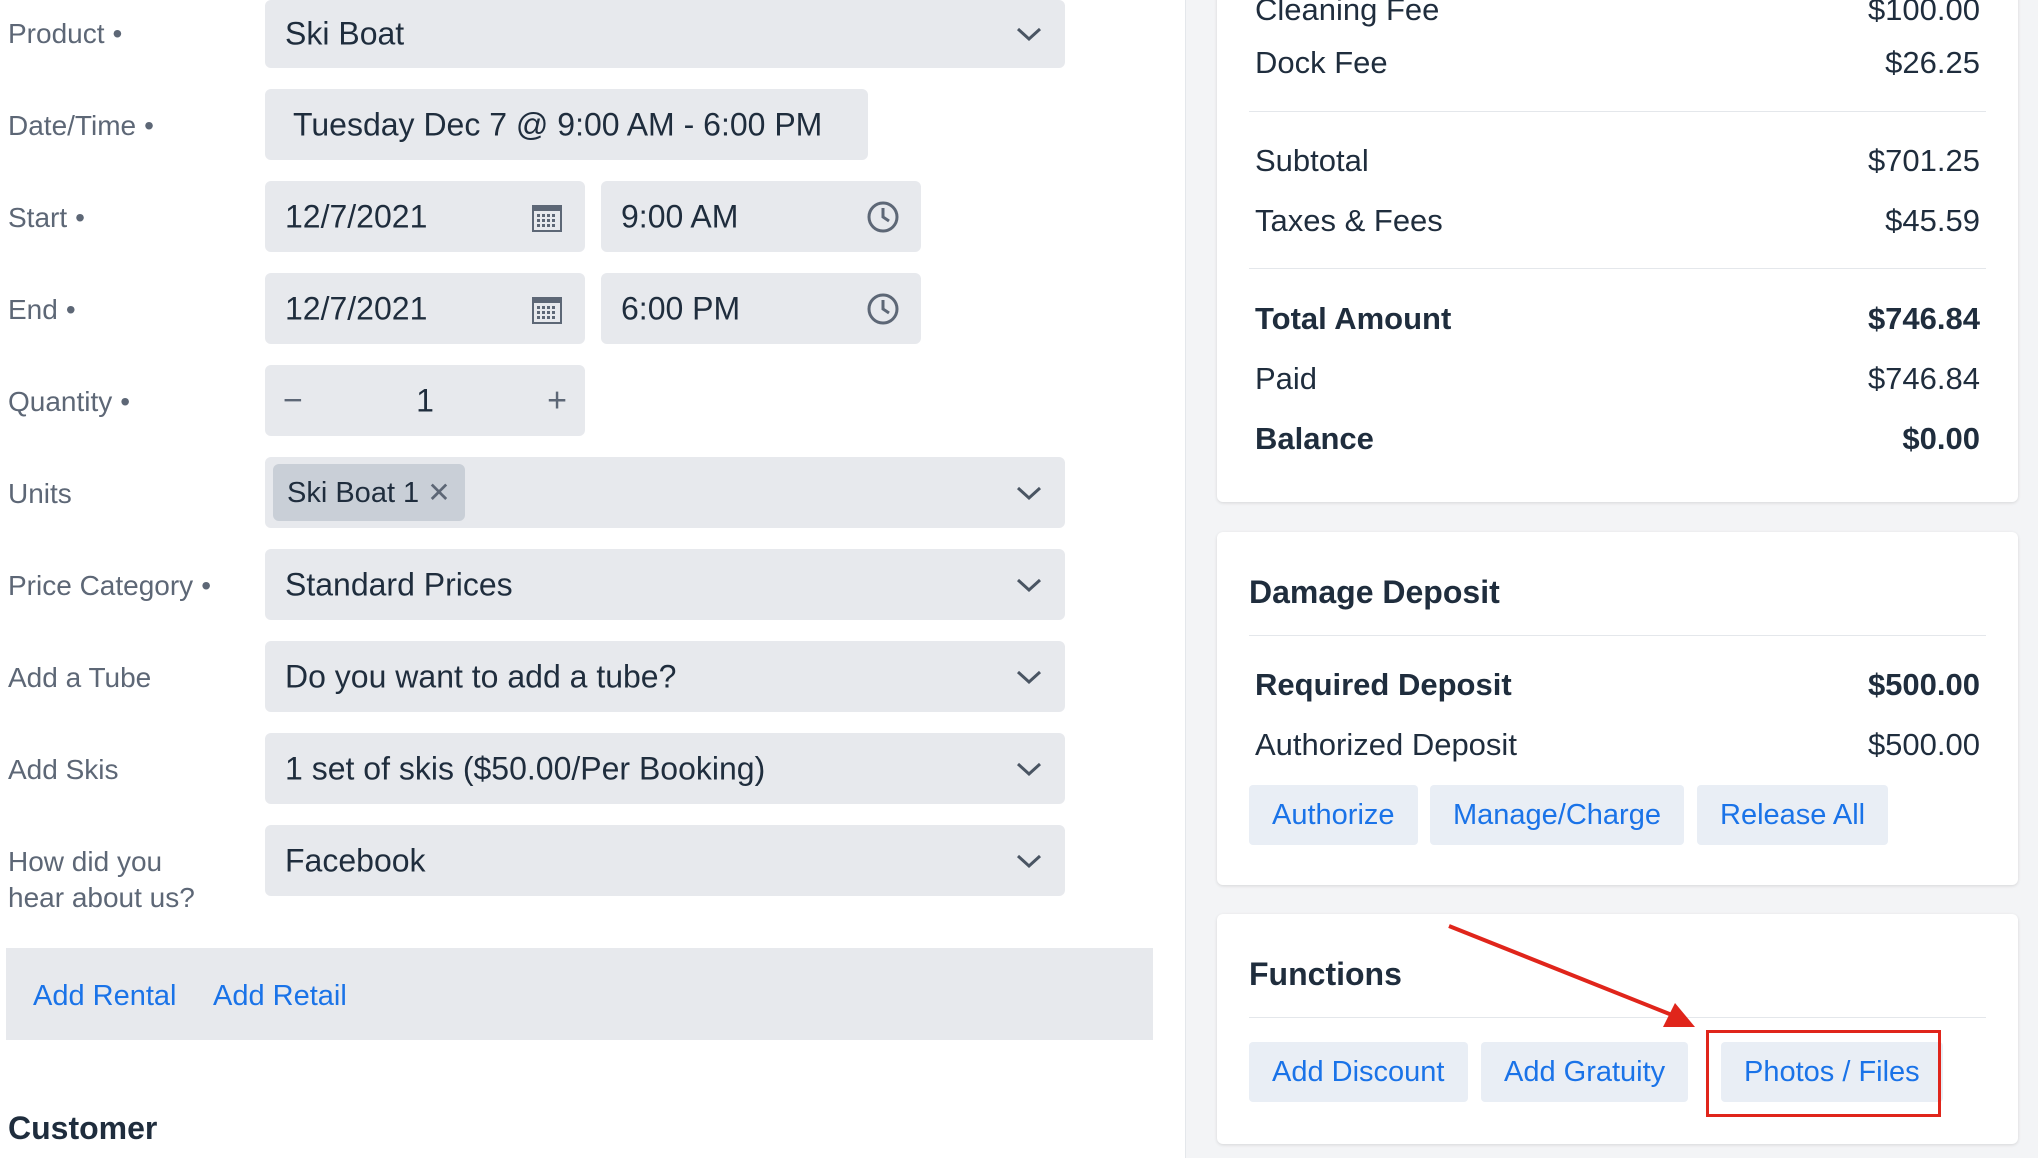  Describe the element at coordinates (1823, 1073) in the screenshot. I see `highlight-box` at that location.